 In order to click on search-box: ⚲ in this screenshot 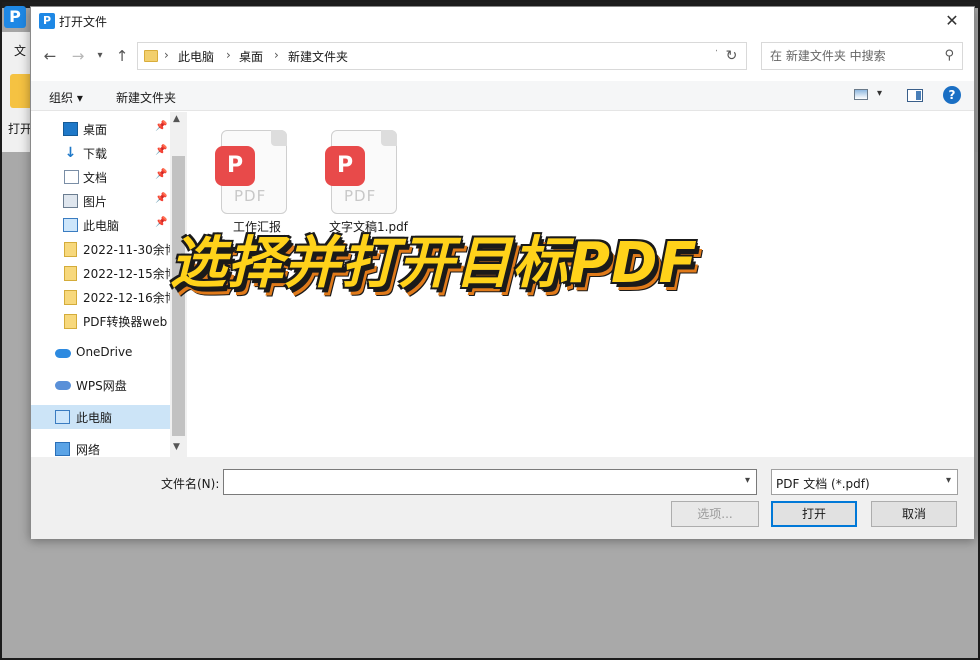, I will do `click(862, 56)`.